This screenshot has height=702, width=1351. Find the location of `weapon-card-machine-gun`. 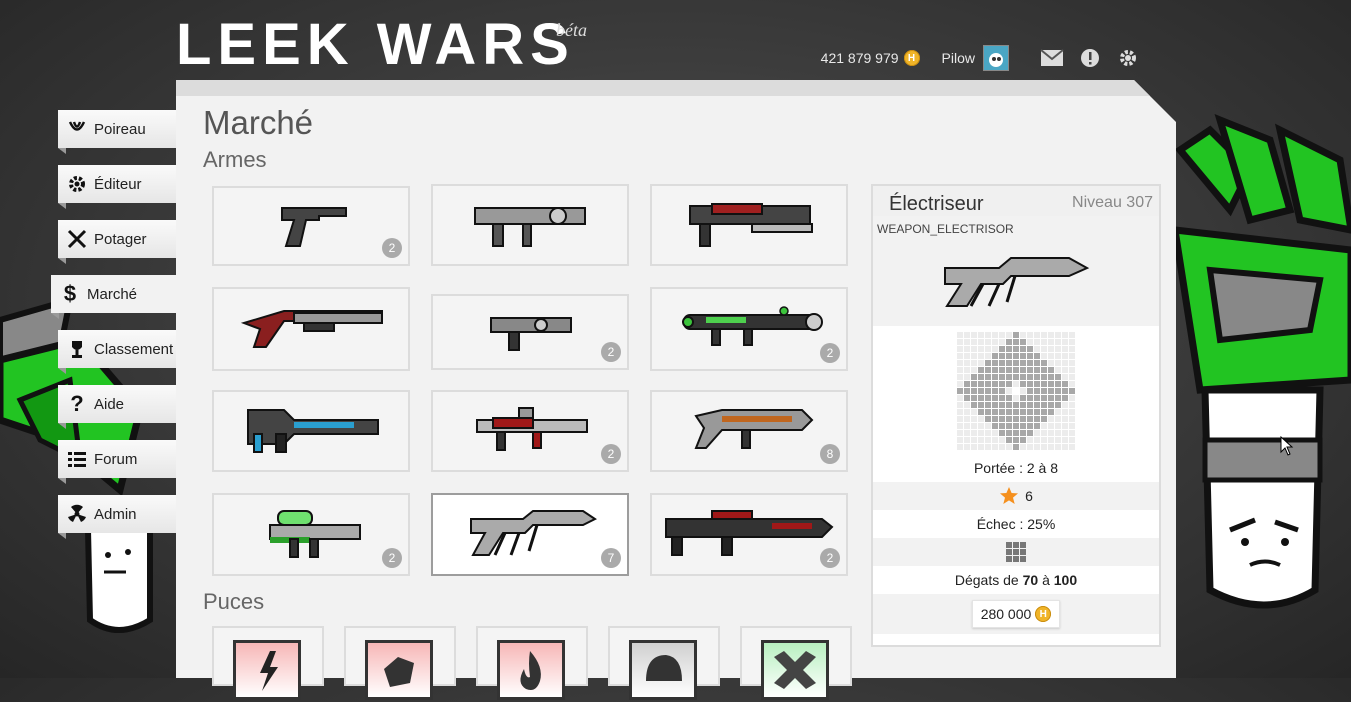

weapon-card-machine-gun is located at coordinates (530, 225).